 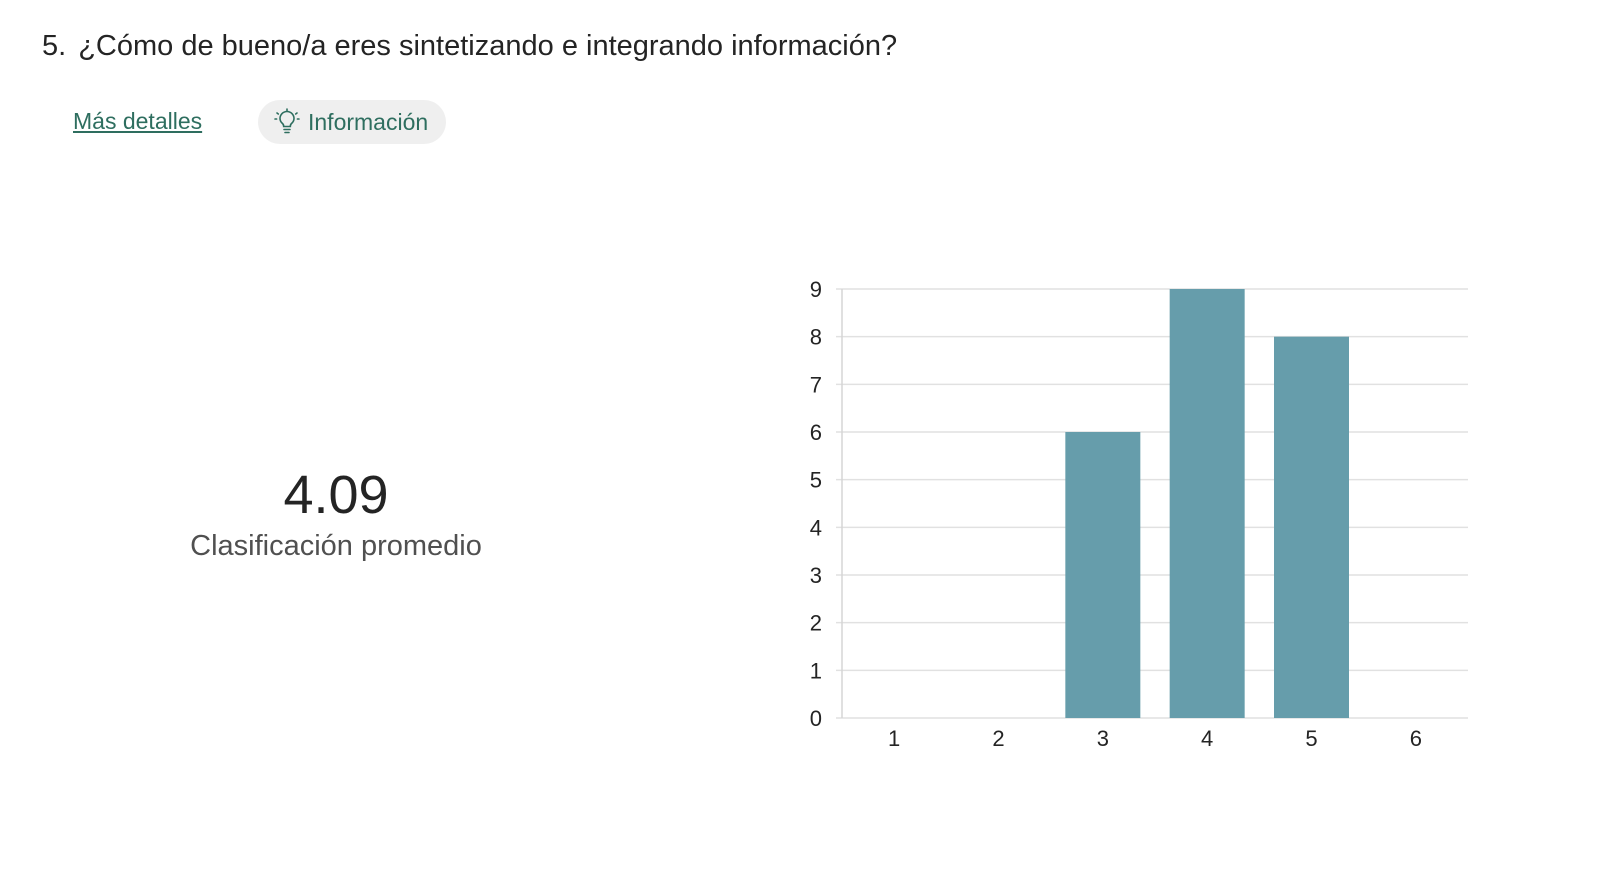 I want to click on x-tick-label: 2, so click(x=998, y=738).